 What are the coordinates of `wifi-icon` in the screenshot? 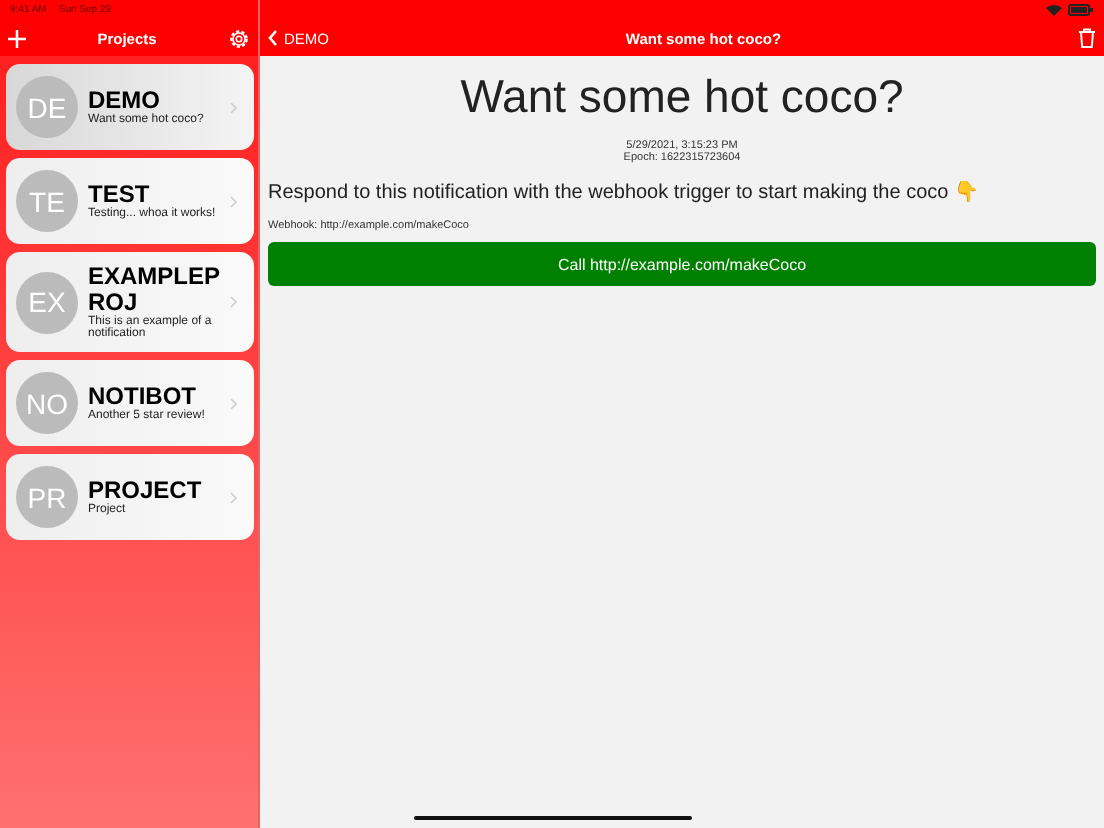 It's located at (1054, 10).